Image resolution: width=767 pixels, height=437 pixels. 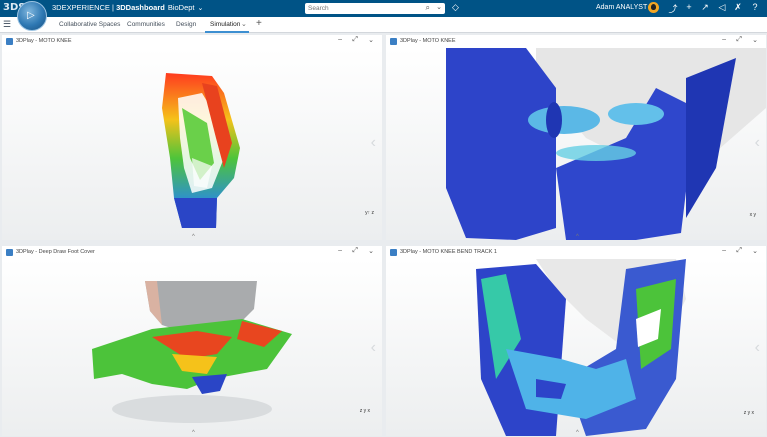 What do you see at coordinates (455, 7) in the screenshot?
I see `tag-icon: ◇` at bounding box center [455, 7].